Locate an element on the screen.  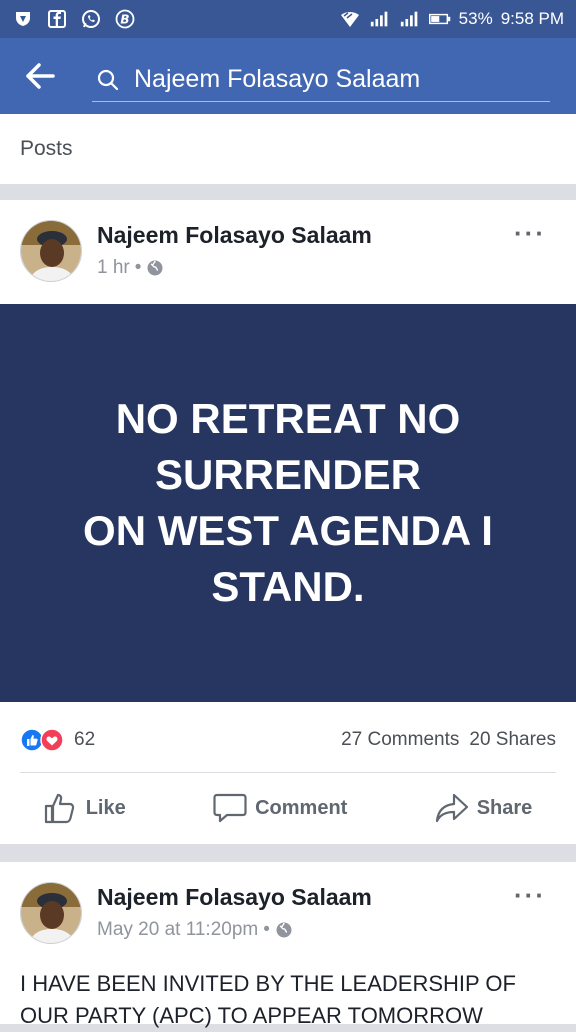
like-button: Like is located at coordinates (85, 808).